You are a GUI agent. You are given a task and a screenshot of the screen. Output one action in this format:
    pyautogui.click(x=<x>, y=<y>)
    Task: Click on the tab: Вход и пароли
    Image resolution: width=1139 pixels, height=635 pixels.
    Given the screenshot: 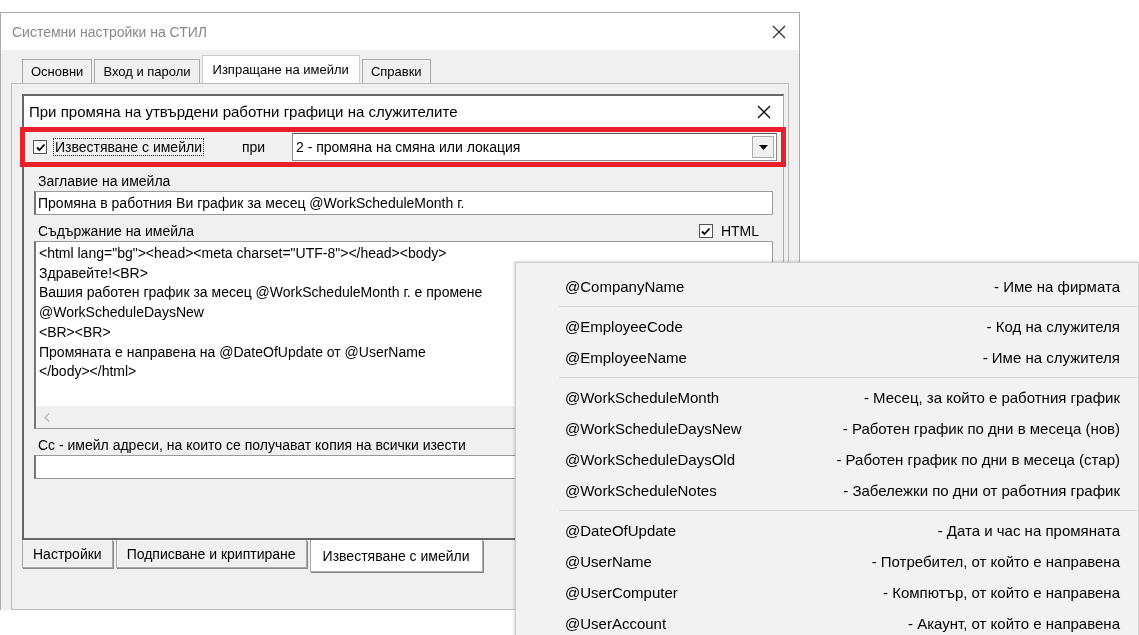 What is the action you would take?
    pyautogui.click(x=147, y=71)
    